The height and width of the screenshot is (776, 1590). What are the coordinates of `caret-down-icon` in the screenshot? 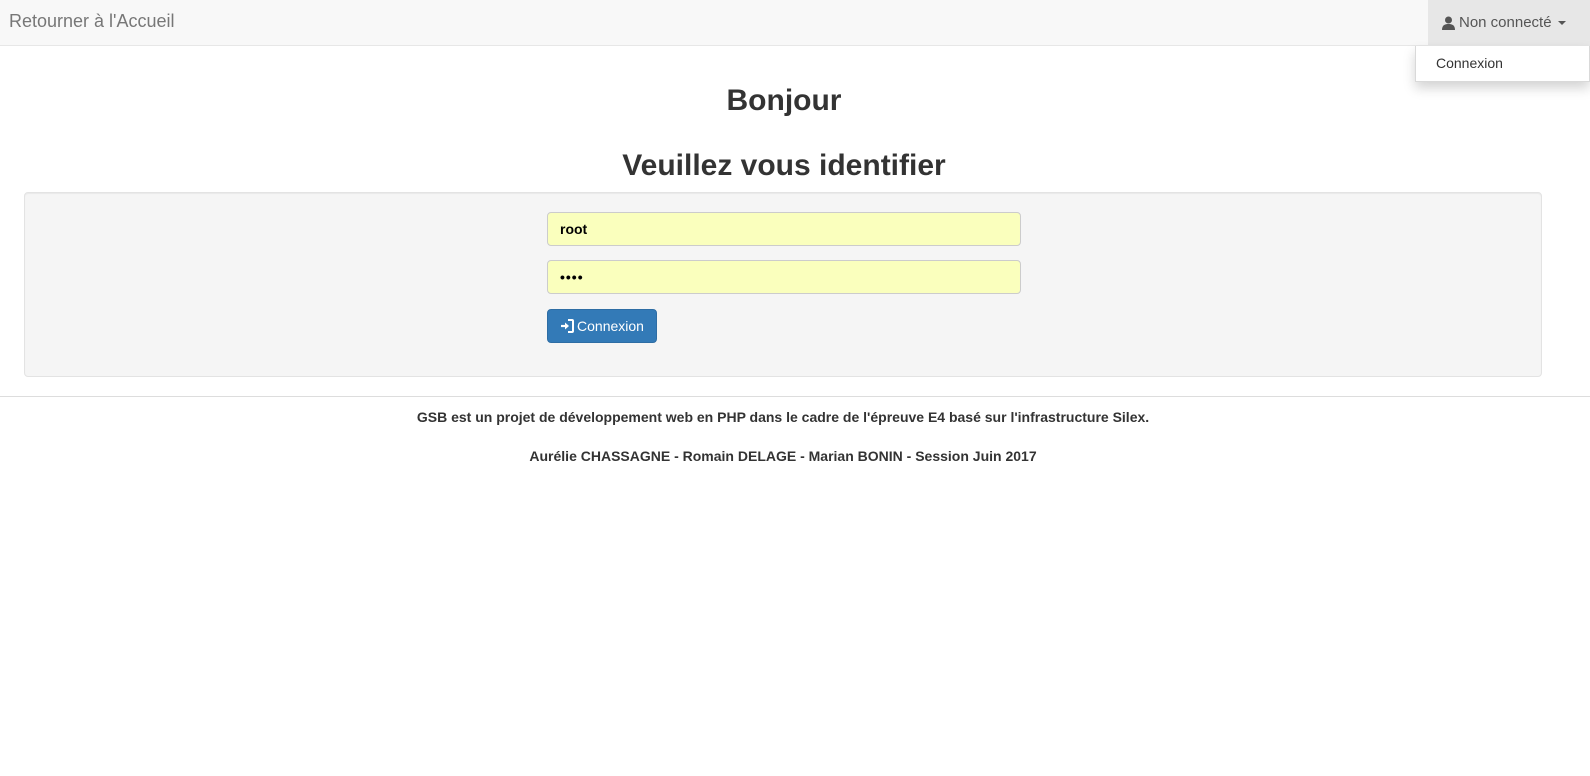 It's located at (1561, 22).